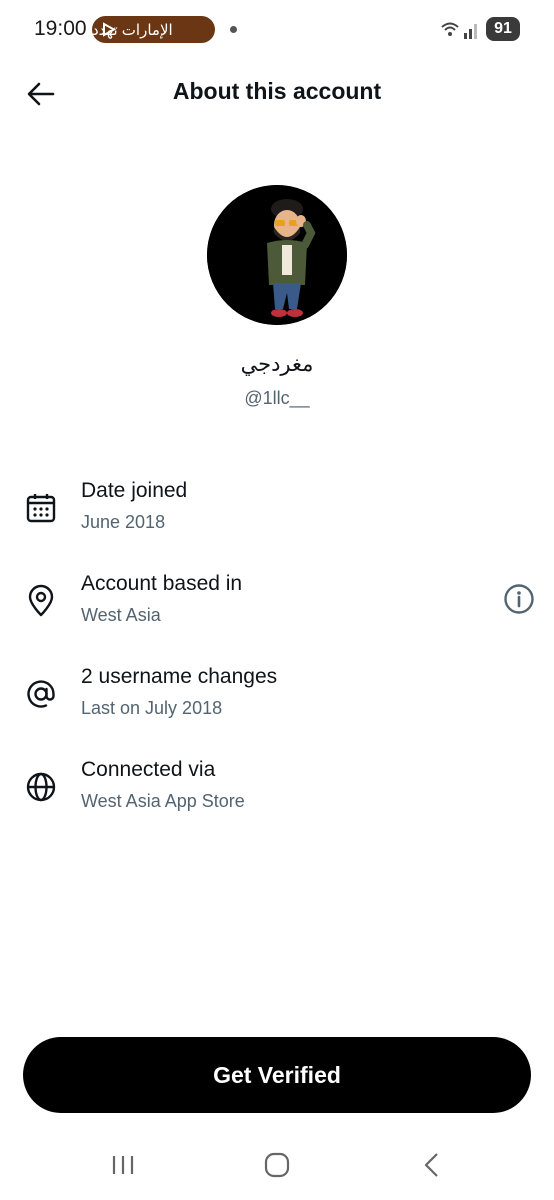  What do you see at coordinates (277, 700) in the screenshot?
I see `info-row-username-changes: 2 username changes Last on July 2018` at bounding box center [277, 700].